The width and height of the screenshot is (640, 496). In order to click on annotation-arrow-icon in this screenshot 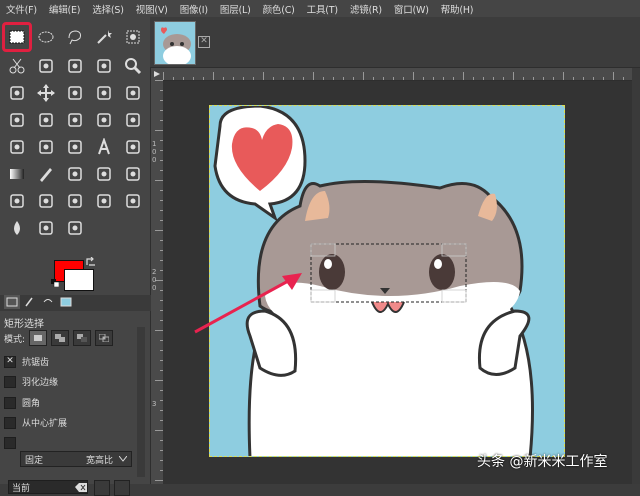, I will do `click(248, 303)`.